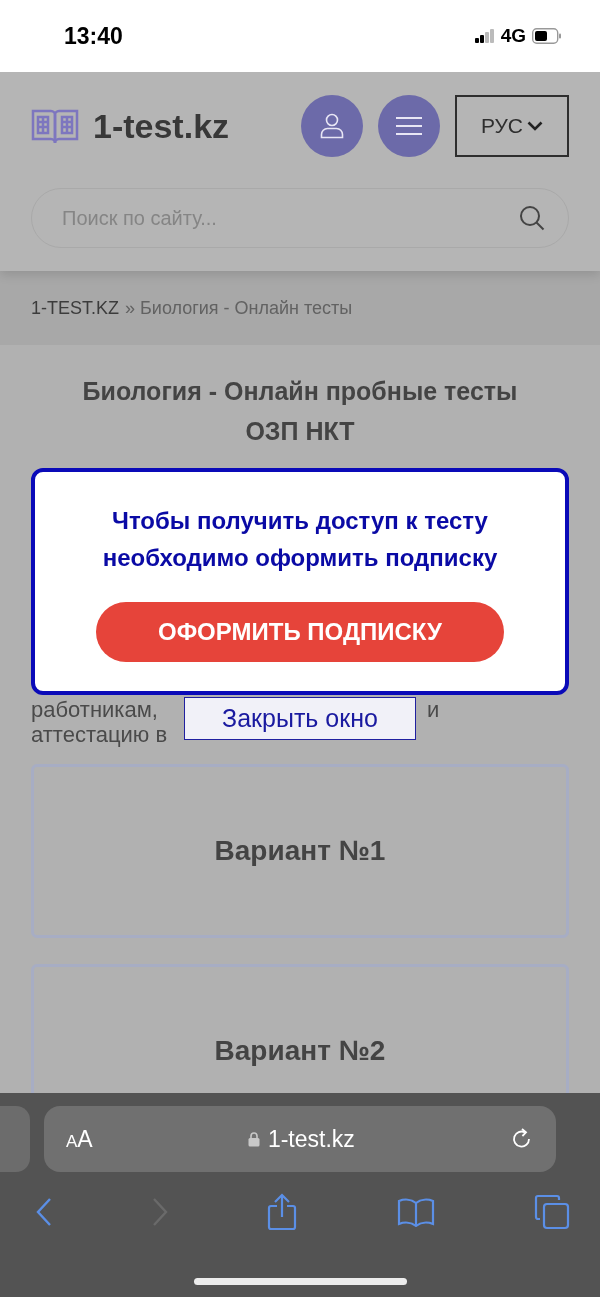 This screenshot has height=1297, width=600. I want to click on dialog-message: Чтобы получить доступ к тесту необходимо оформить подписку, so click(300, 539).